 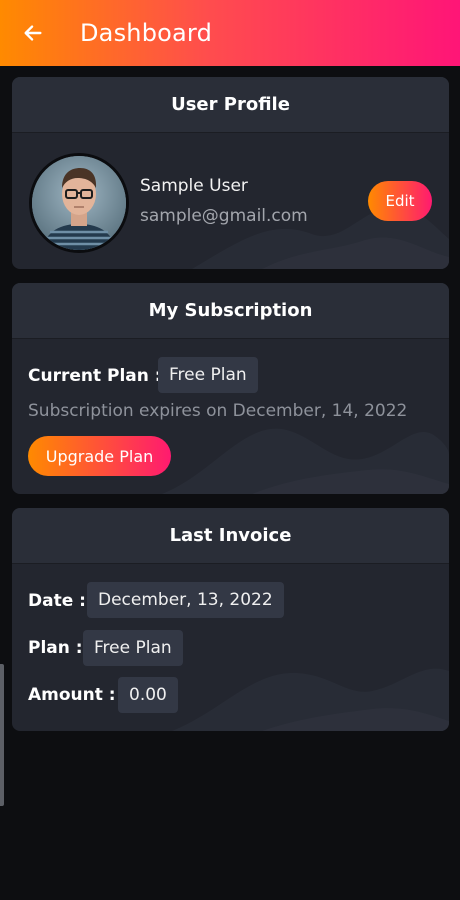 I want to click on user-profile-body: Sample User sample@gmail.com Edit, so click(x=230, y=201).